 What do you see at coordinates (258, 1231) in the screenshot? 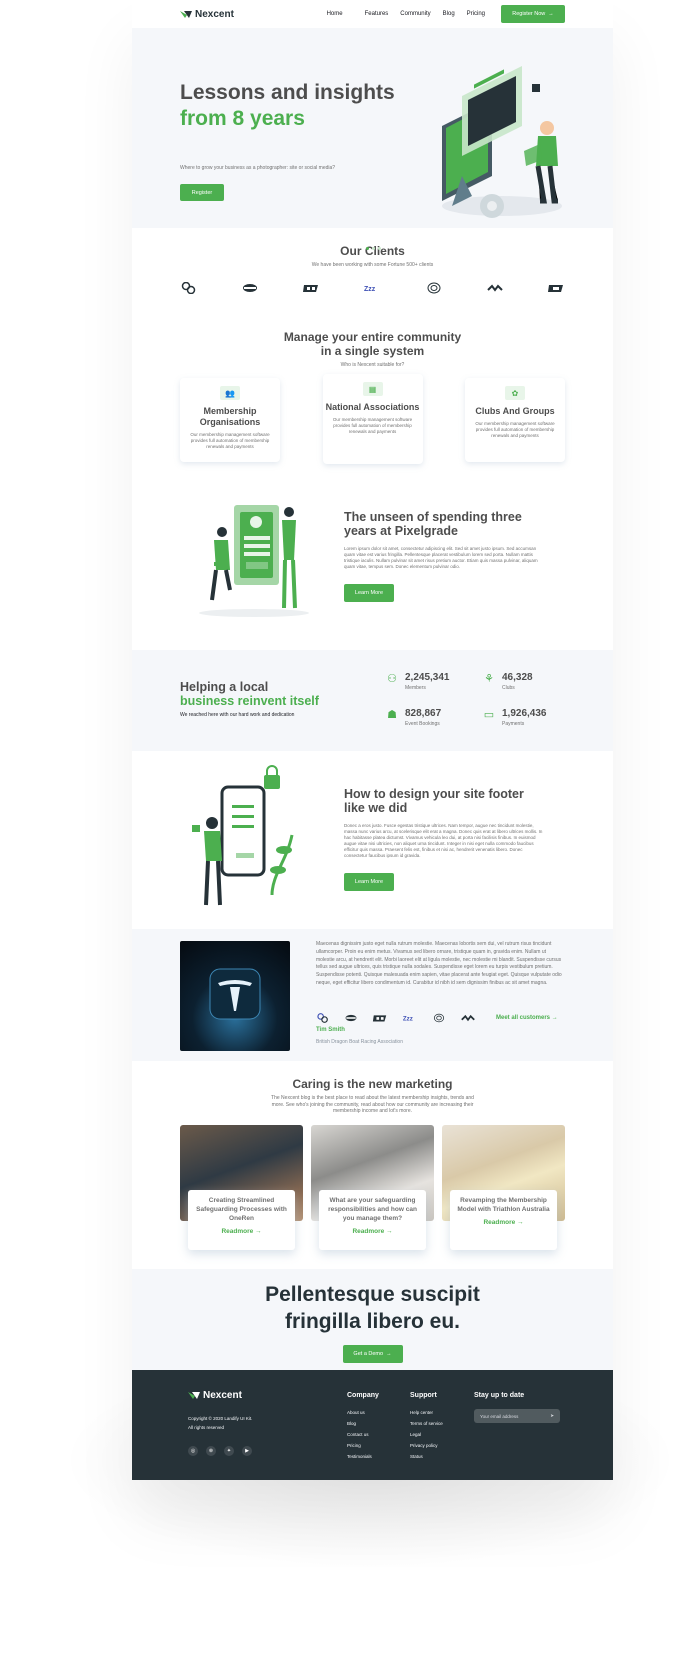
I see `arrow-right-icon: →` at bounding box center [258, 1231].